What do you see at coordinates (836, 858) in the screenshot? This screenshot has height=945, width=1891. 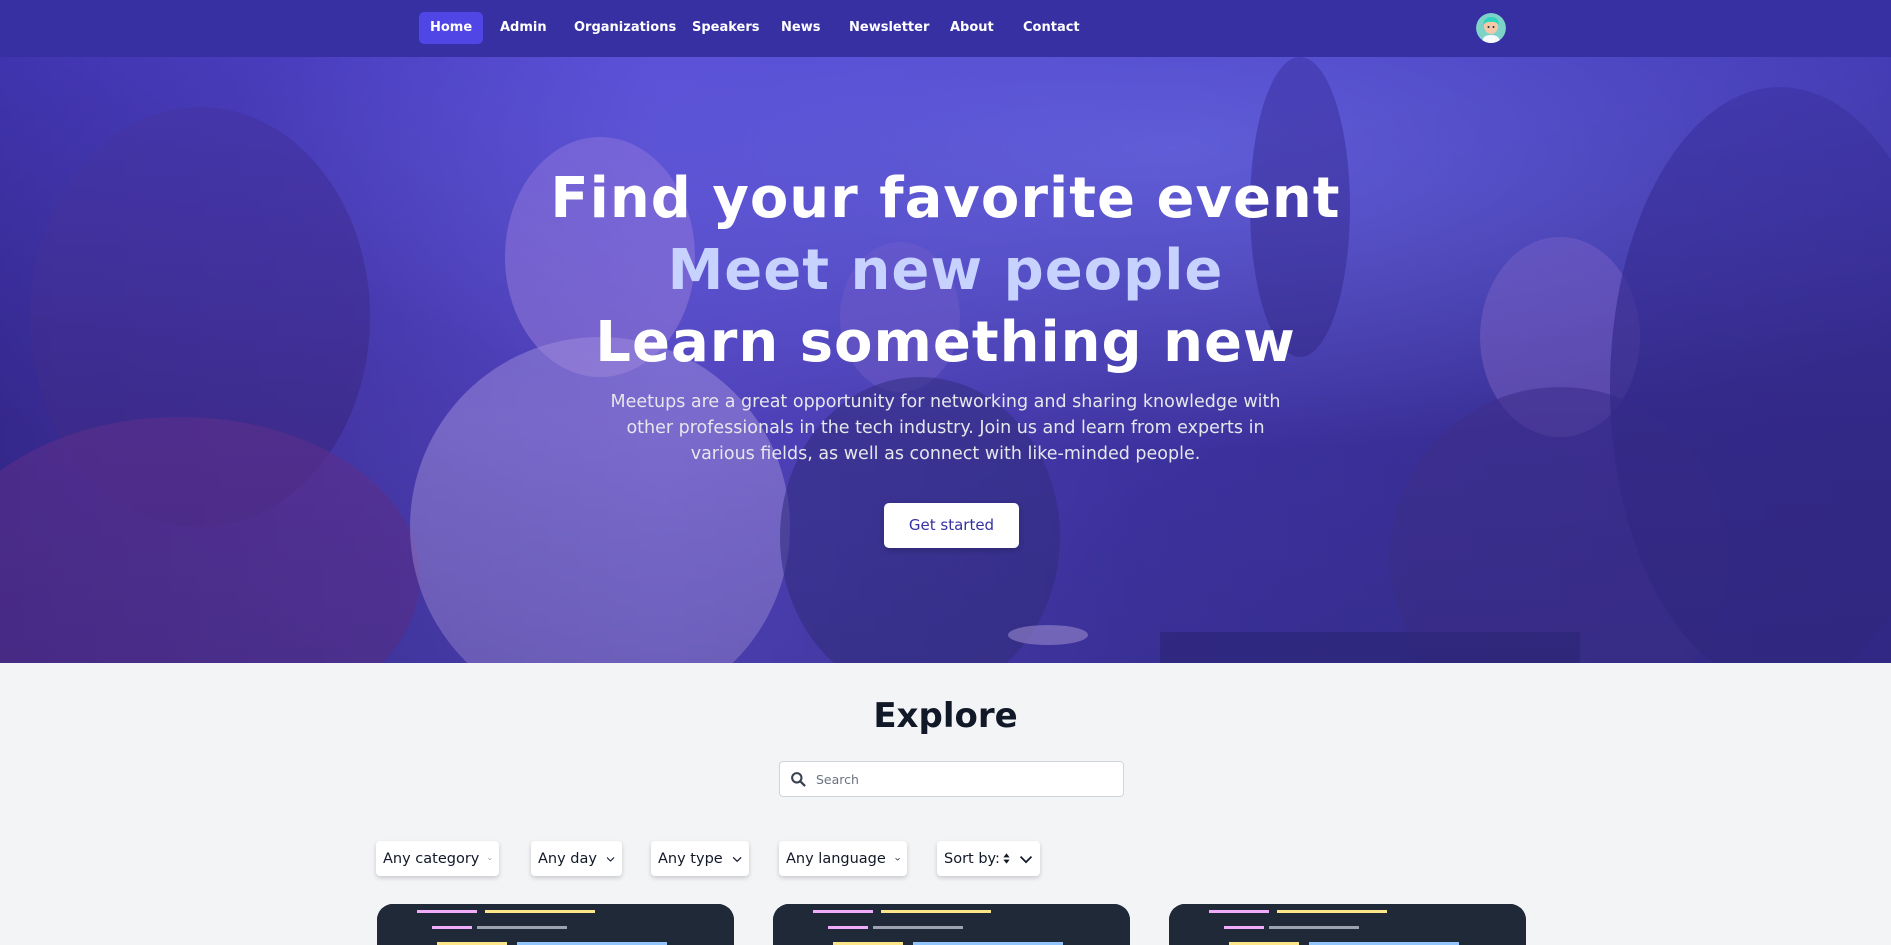 I see `language-filter-label: Any language` at bounding box center [836, 858].